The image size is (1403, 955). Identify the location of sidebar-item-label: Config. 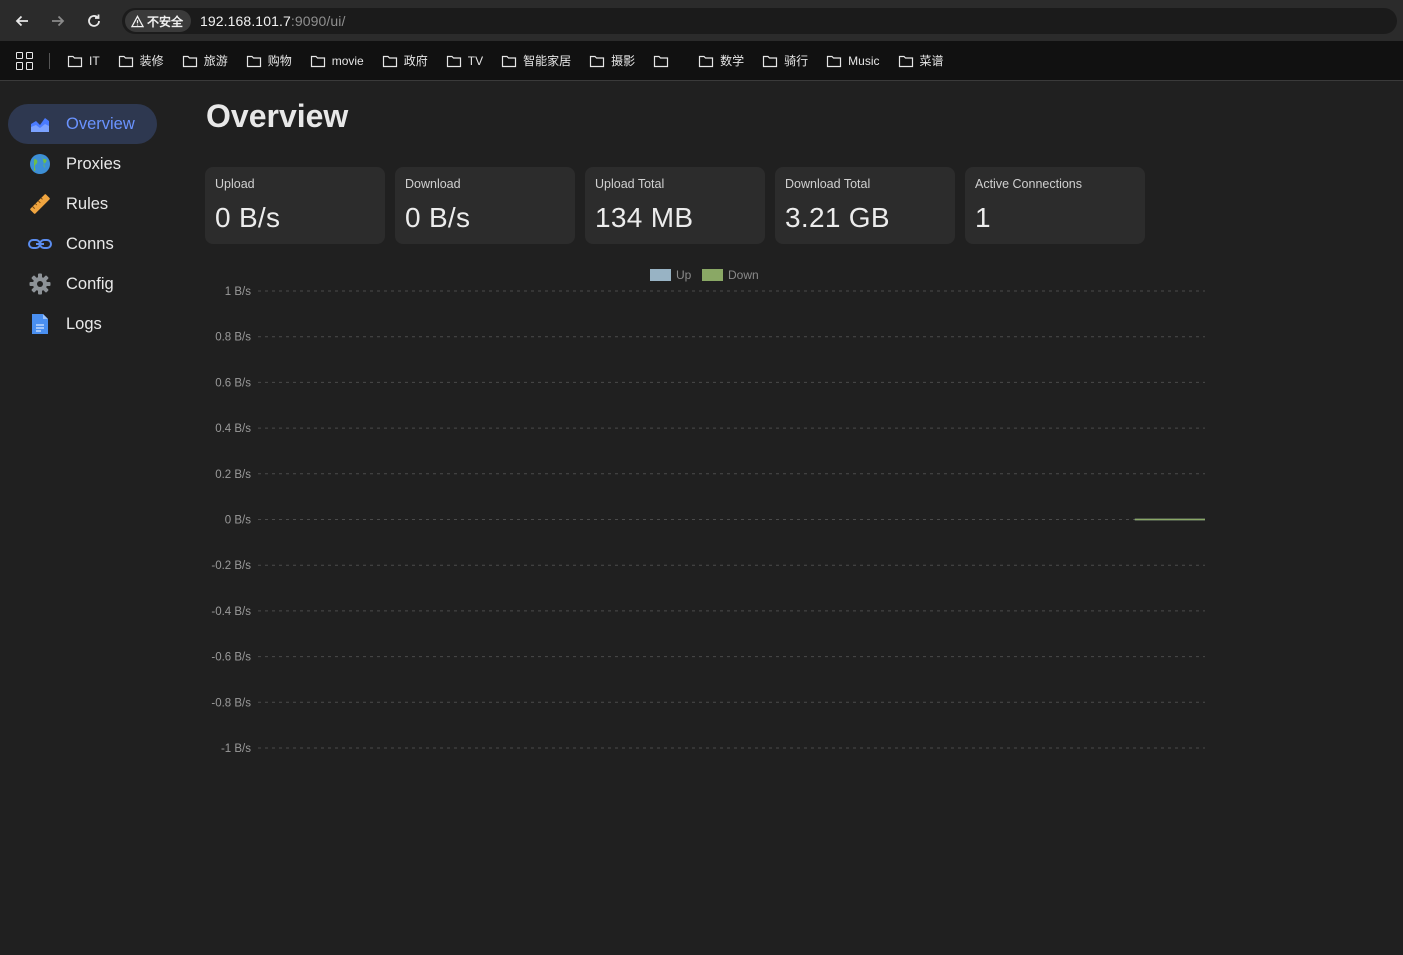
(90, 283).